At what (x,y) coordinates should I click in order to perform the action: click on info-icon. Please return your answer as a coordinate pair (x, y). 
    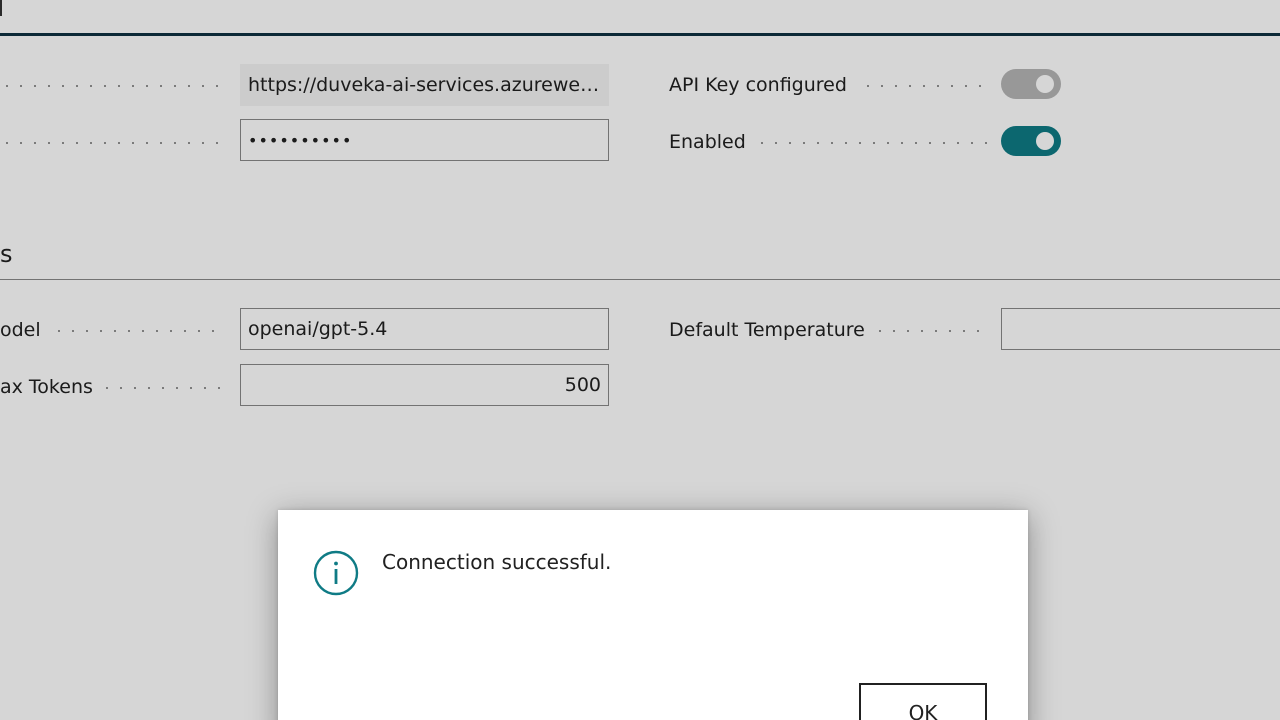
    Looking at the image, I should click on (336, 573).